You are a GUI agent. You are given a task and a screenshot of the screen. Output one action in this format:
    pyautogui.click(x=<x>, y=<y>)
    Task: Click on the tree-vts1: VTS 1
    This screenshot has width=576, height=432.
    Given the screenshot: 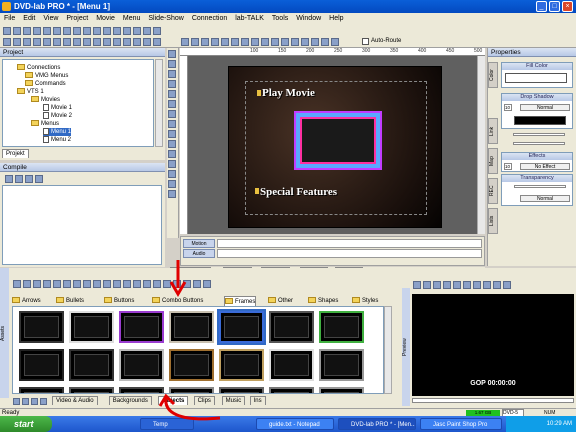 What is the action you would take?
    pyautogui.click(x=30, y=92)
    